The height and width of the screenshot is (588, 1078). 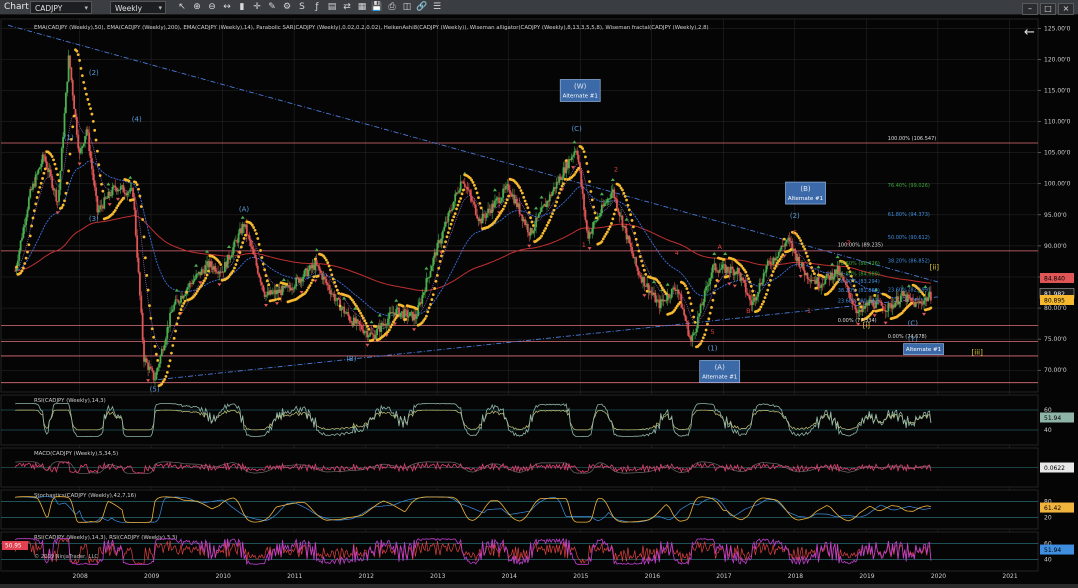 I want to click on chevron-down-icon: ▾, so click(x=86, y=8).